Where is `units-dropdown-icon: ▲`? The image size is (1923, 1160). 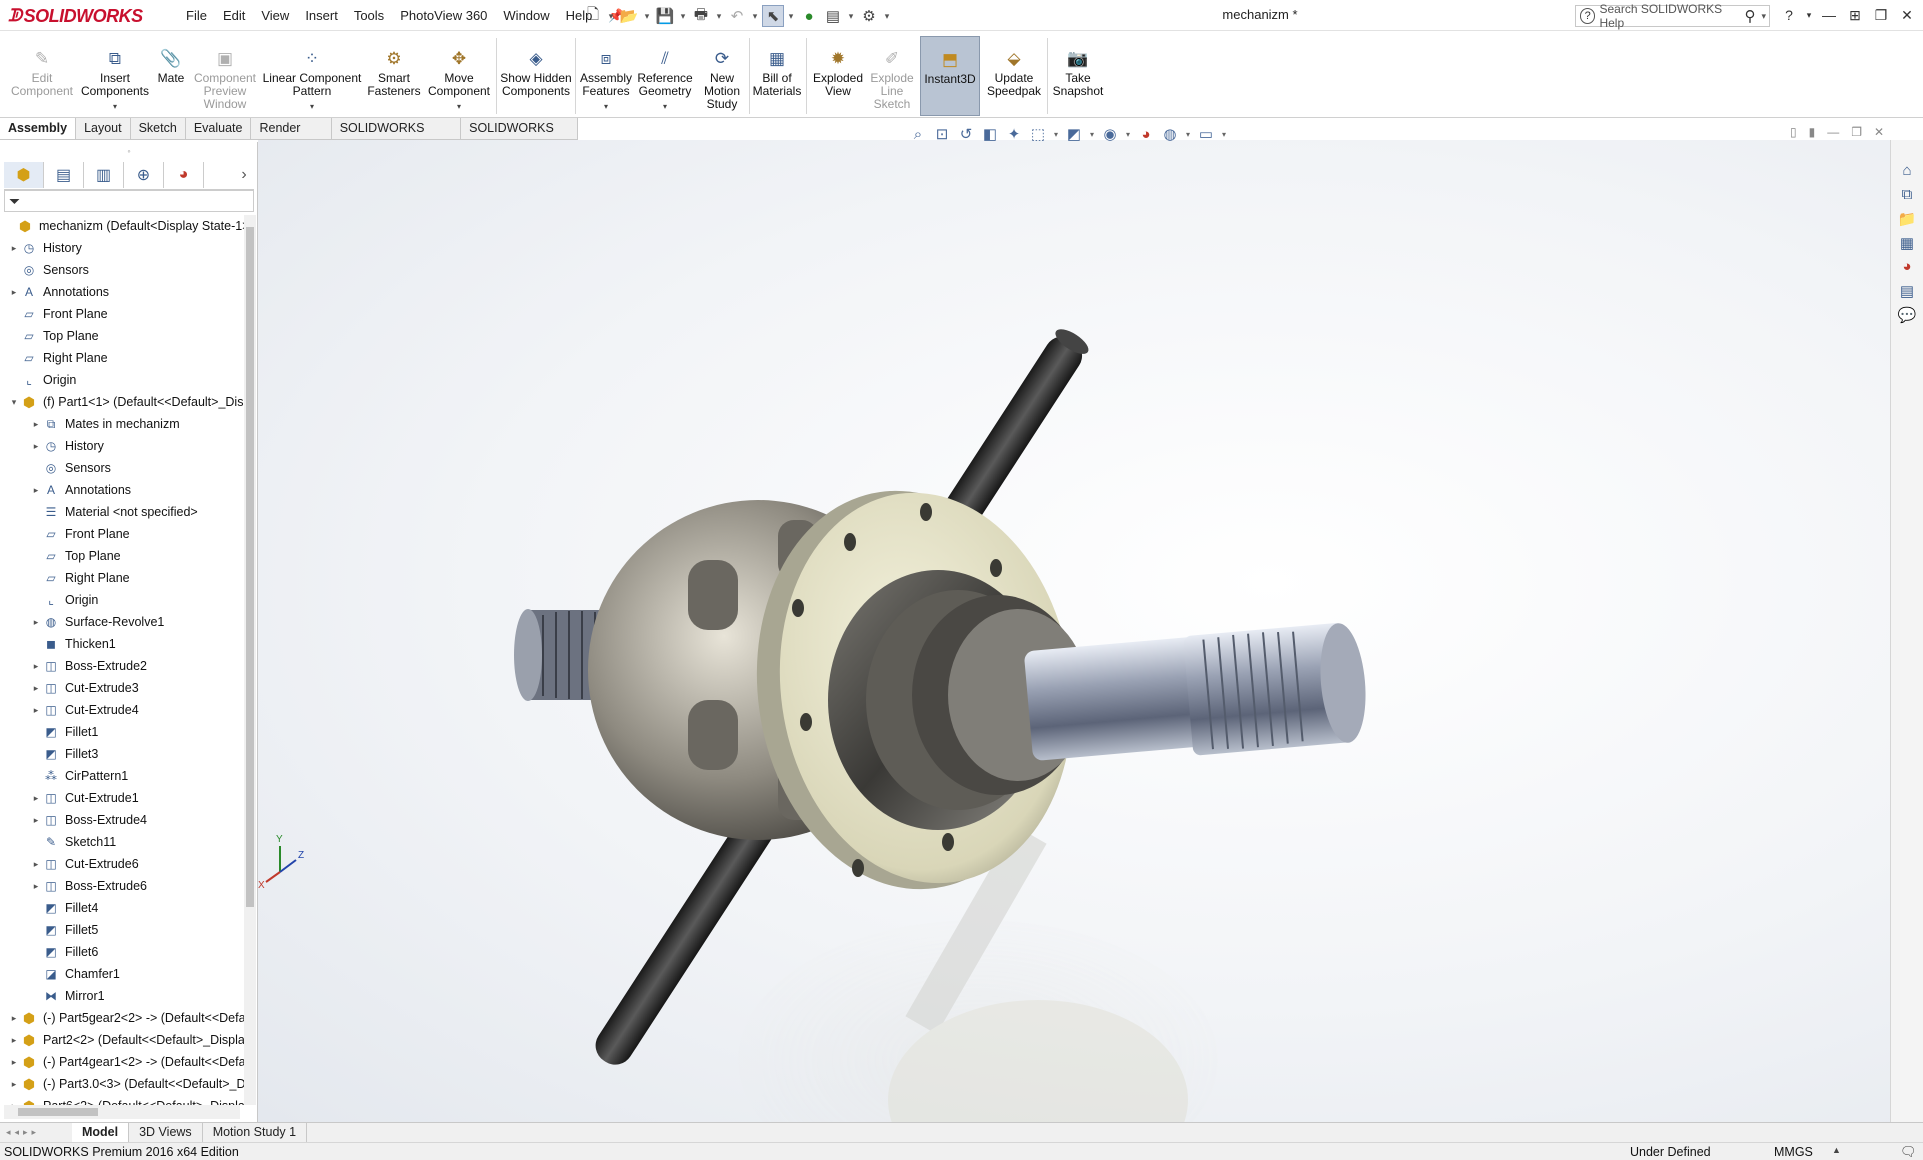 units-dropdown-icon: ▲ is located at coordinates (1836, 1150).